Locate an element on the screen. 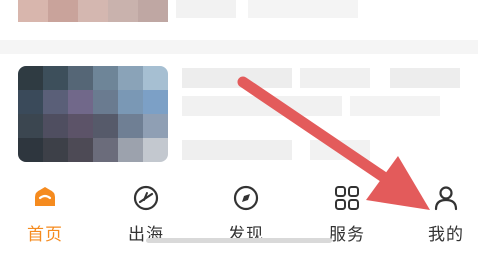  discover-compass-icon is located at coordinates (246, 198).